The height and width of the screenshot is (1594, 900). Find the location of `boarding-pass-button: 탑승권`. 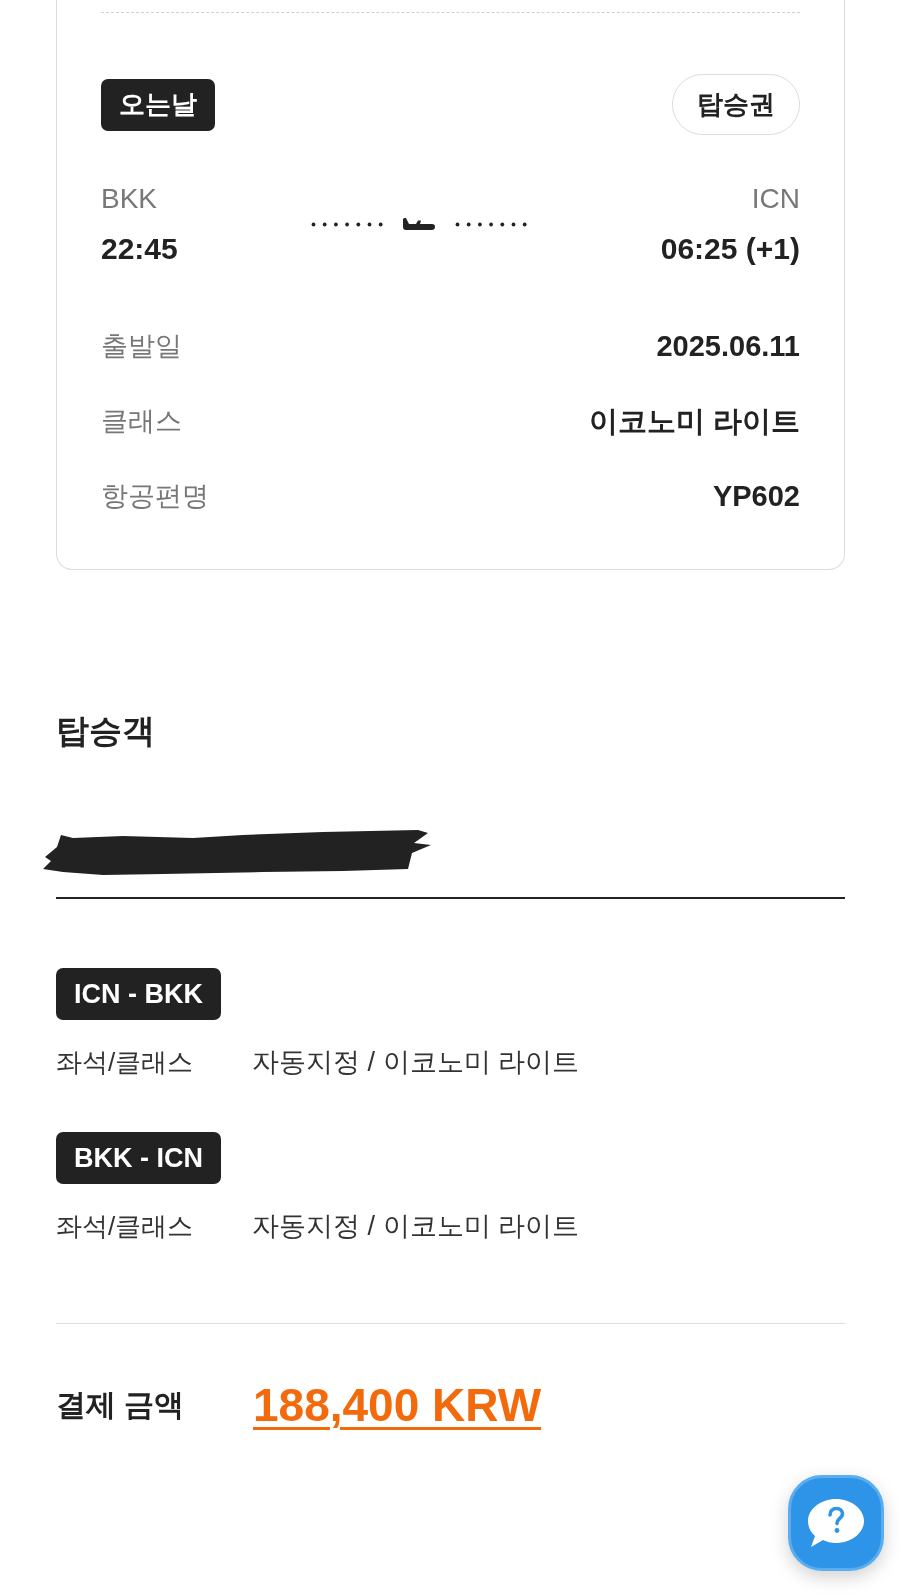

boarding-pass-button: 탑승권 is located at coordinates (736, 104).